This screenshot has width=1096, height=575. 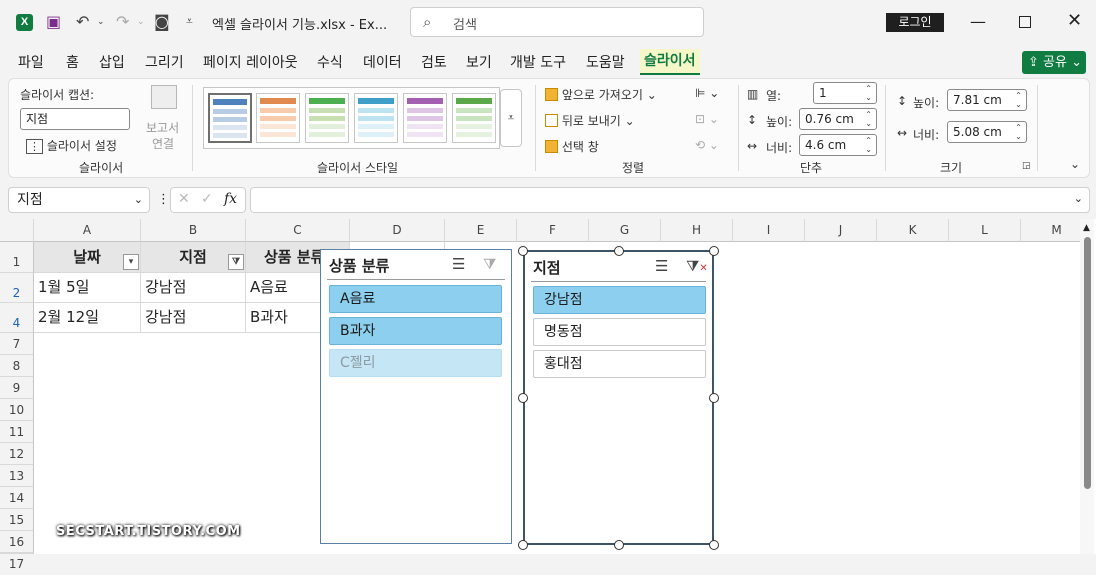 What do you see at coordinates (31, 62) in the screenshot?
I see `tab-file: 파일` at bounding box center [31, 62].